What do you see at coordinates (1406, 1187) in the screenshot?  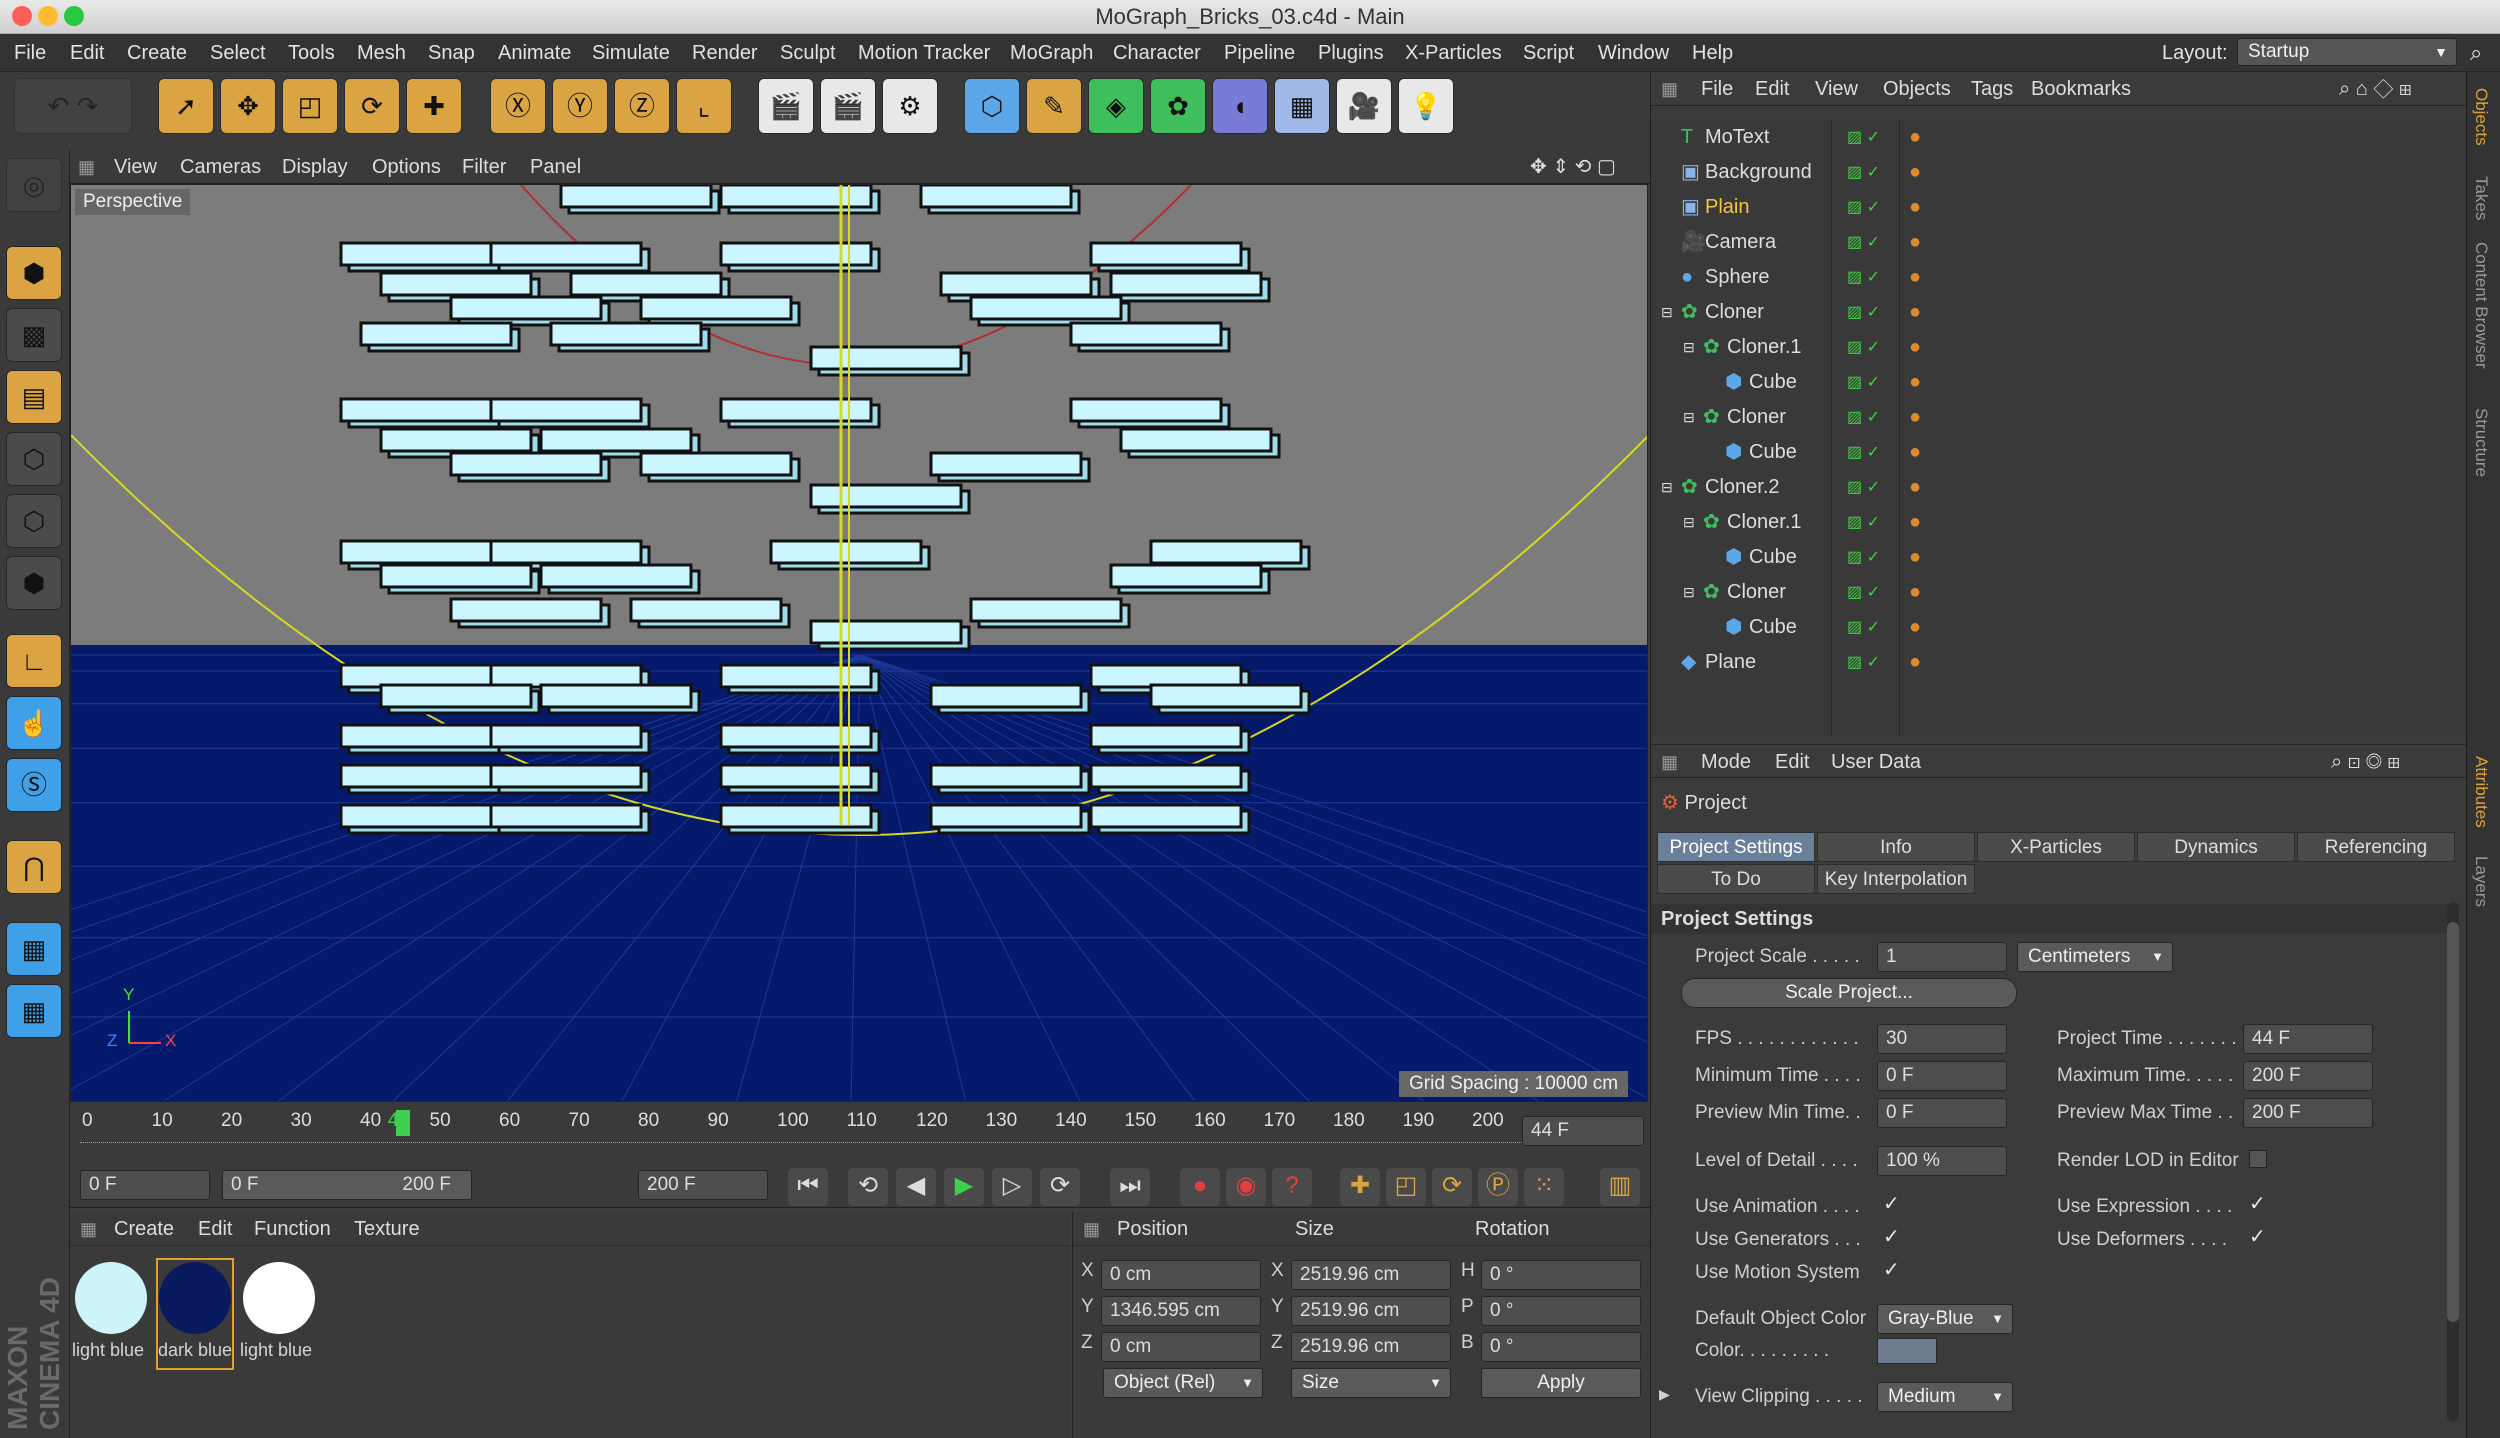 I see `key-scale-icon: ◰` at bounding box center [1406, 1187].